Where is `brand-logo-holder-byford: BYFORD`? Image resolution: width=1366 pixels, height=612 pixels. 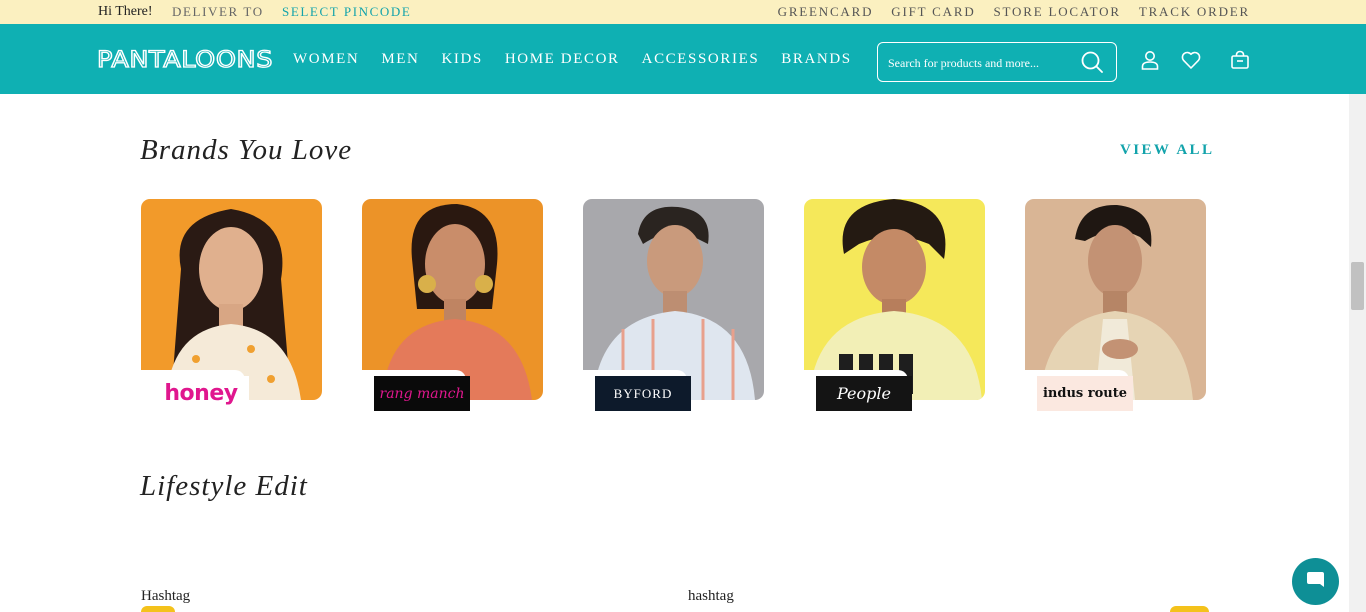
brand-logo-holder-byford: BYFORD is located at coordinates (637, 391).